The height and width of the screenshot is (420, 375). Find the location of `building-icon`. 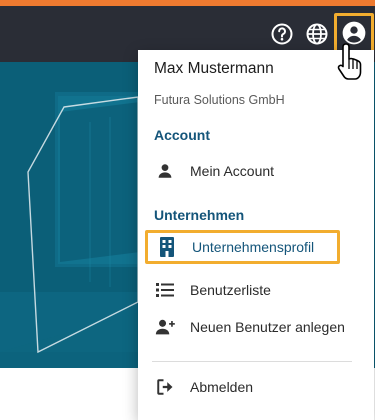

building-icon is located at coordinates (167, 247).